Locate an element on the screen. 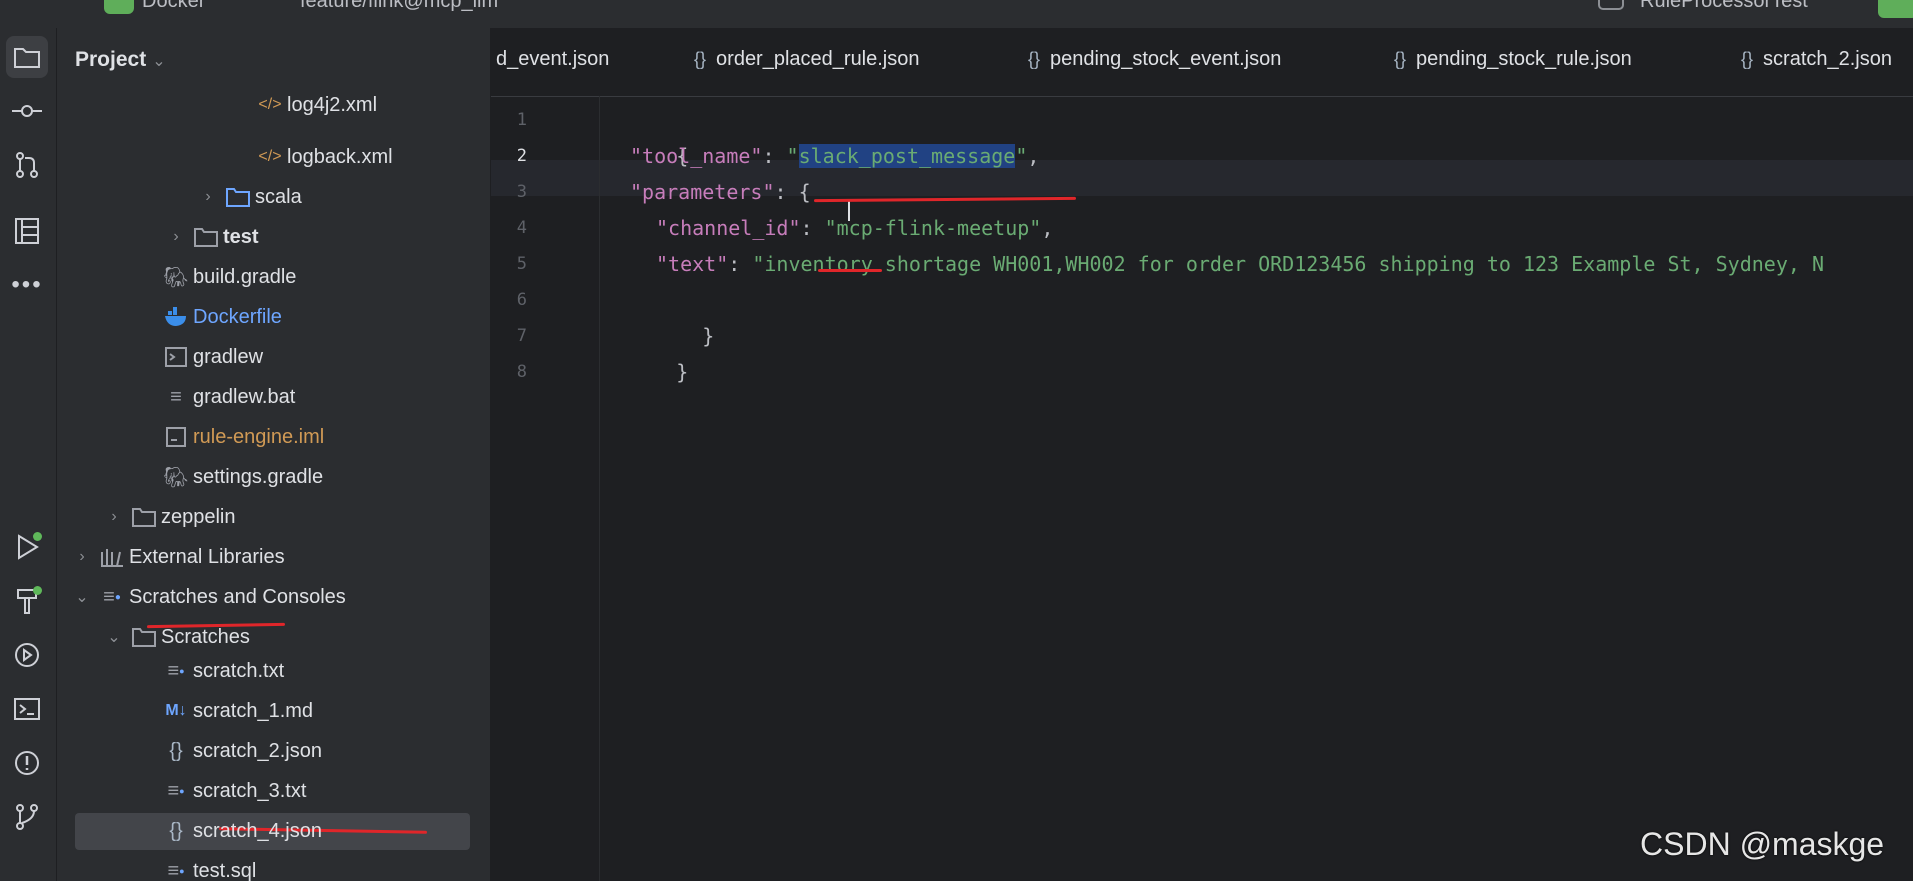 Image resolution: width=1913 pixels, height=881 pixels. run-status-dot is located at coordinates (37, 536).